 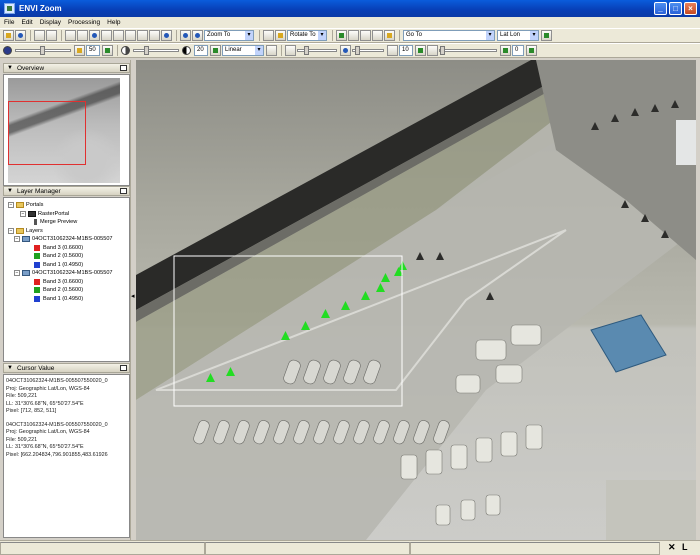 What do you see at coordinates (66, 191) in the screenshot?
I see `layer-manager-header: ▼ Layer Manager` at bounding box center [66, 191].